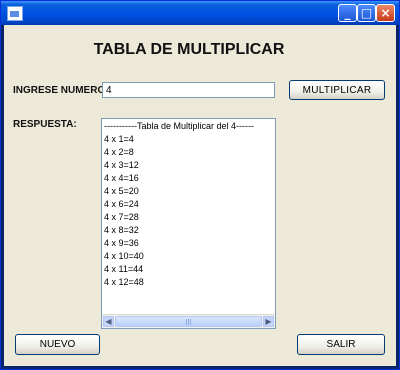 The image size is (400, 370). Describe the element at coordinates (121, 178) in the screenshot. I see `list-item: 4 x 4=16` at that location.